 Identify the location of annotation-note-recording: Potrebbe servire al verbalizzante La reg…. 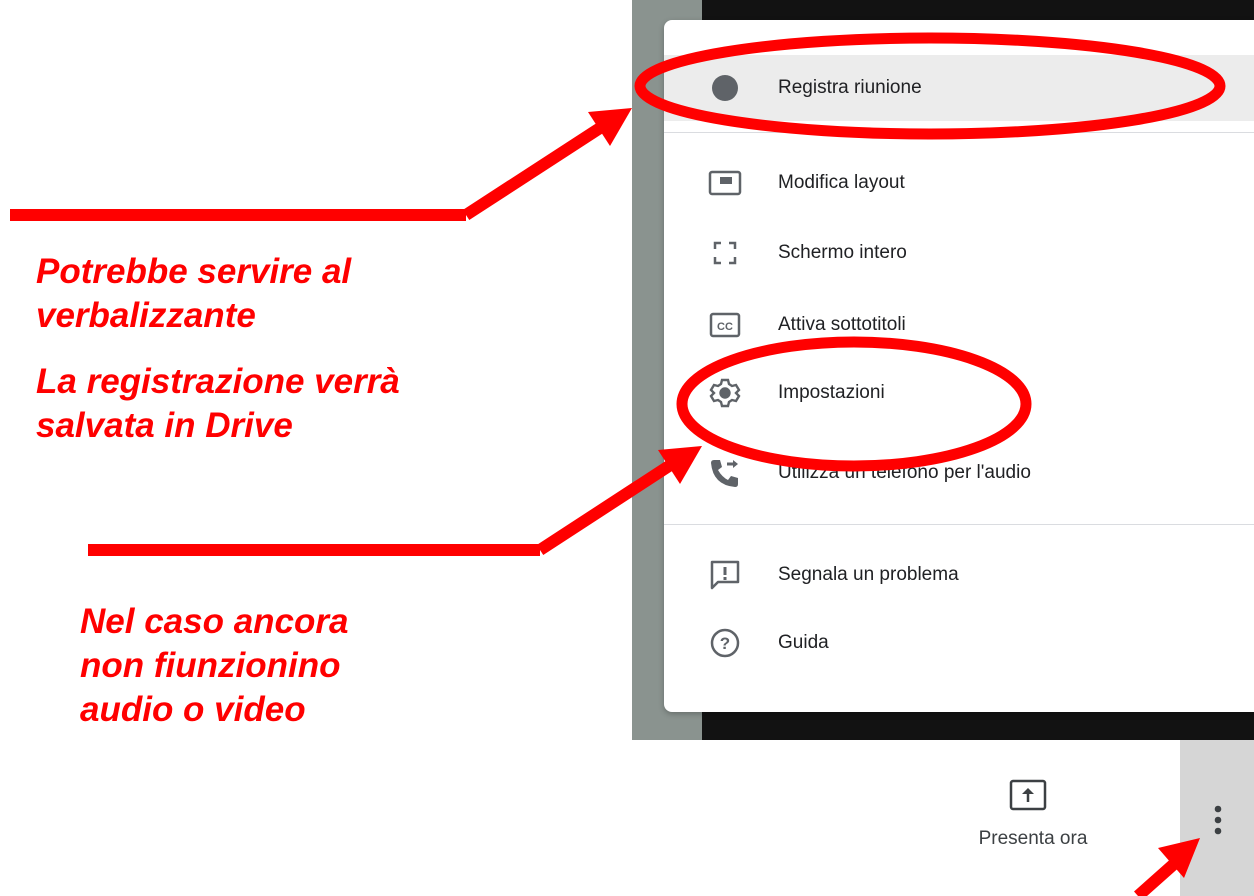
(218, 349).